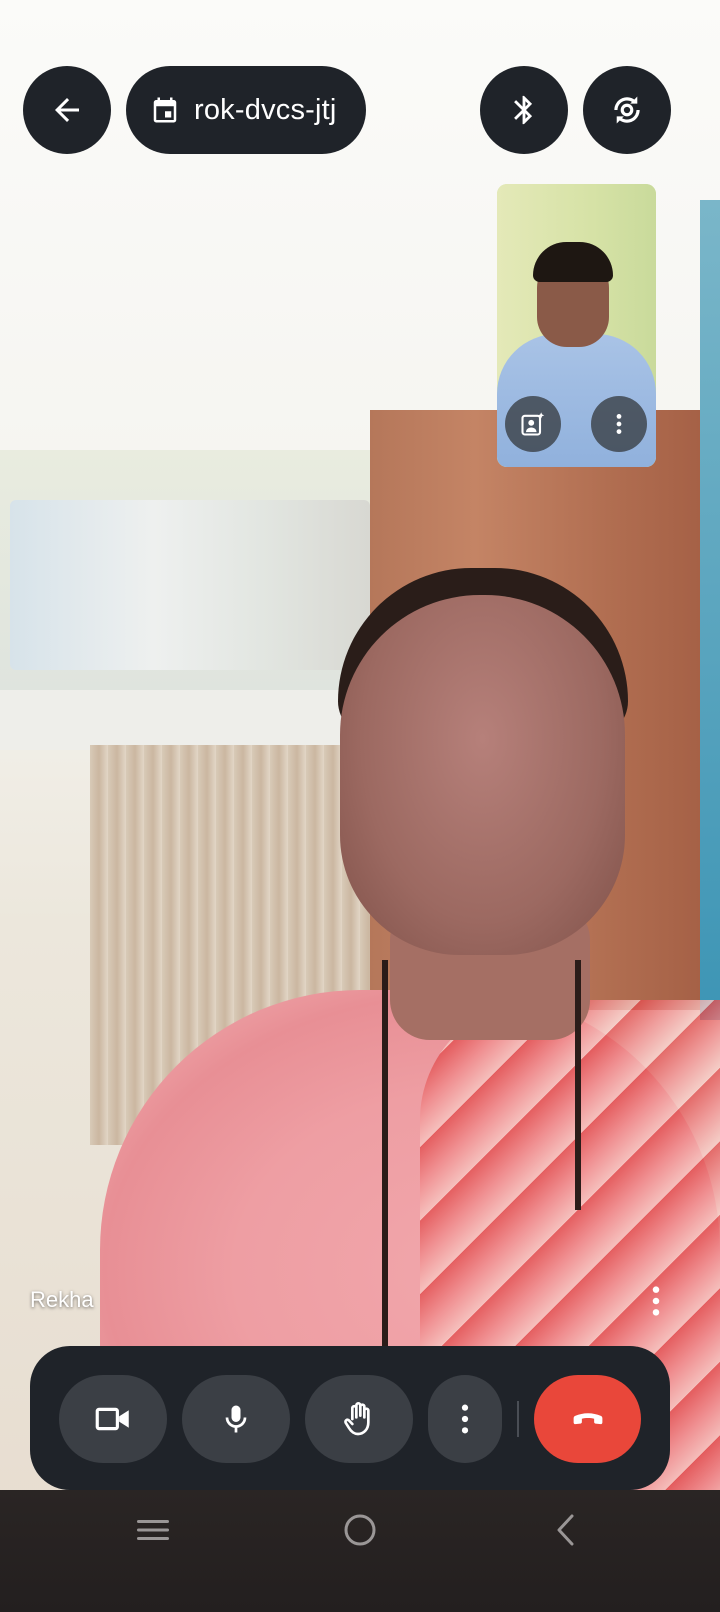  Describe the element at coordinates (385, 1155) in the screenshot. I see `participant-lanyard-left` at that location.